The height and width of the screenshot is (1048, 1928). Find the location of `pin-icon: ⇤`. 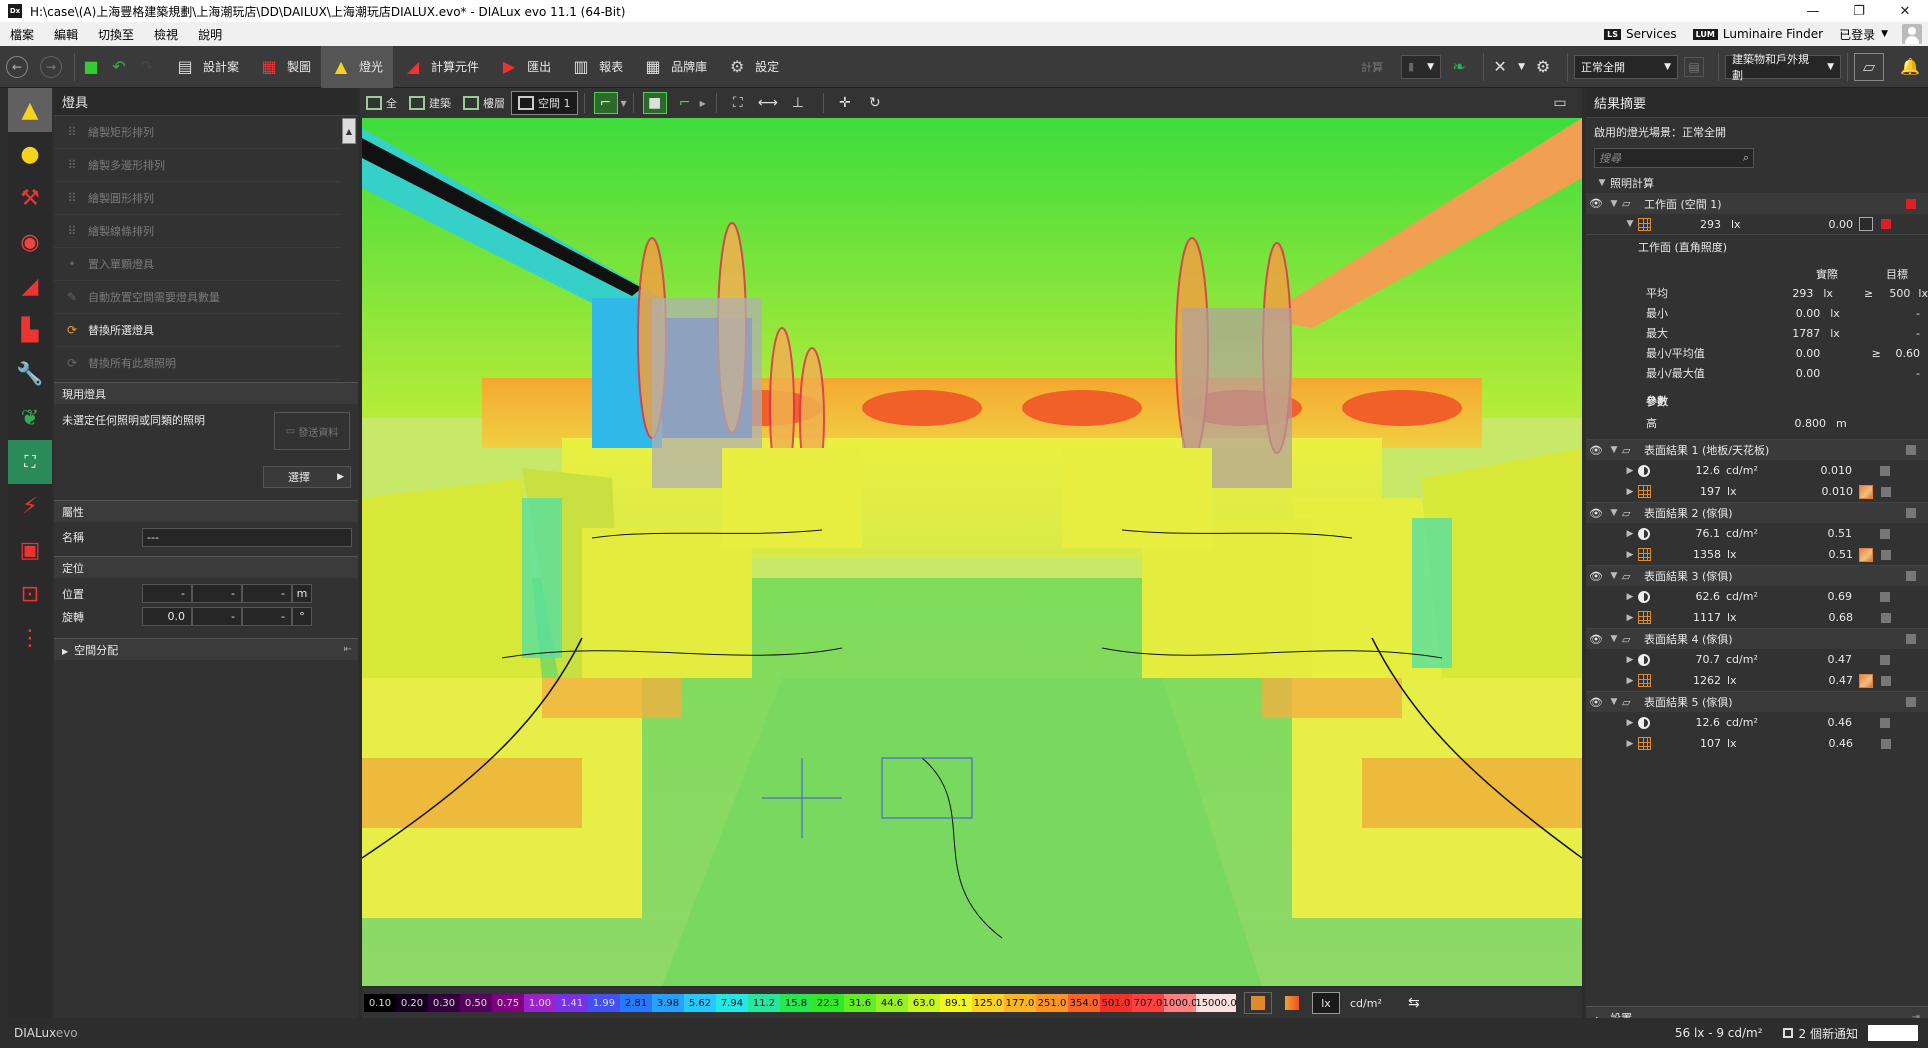

pin-icon: ⇤ is located at coordinates (348, 649).